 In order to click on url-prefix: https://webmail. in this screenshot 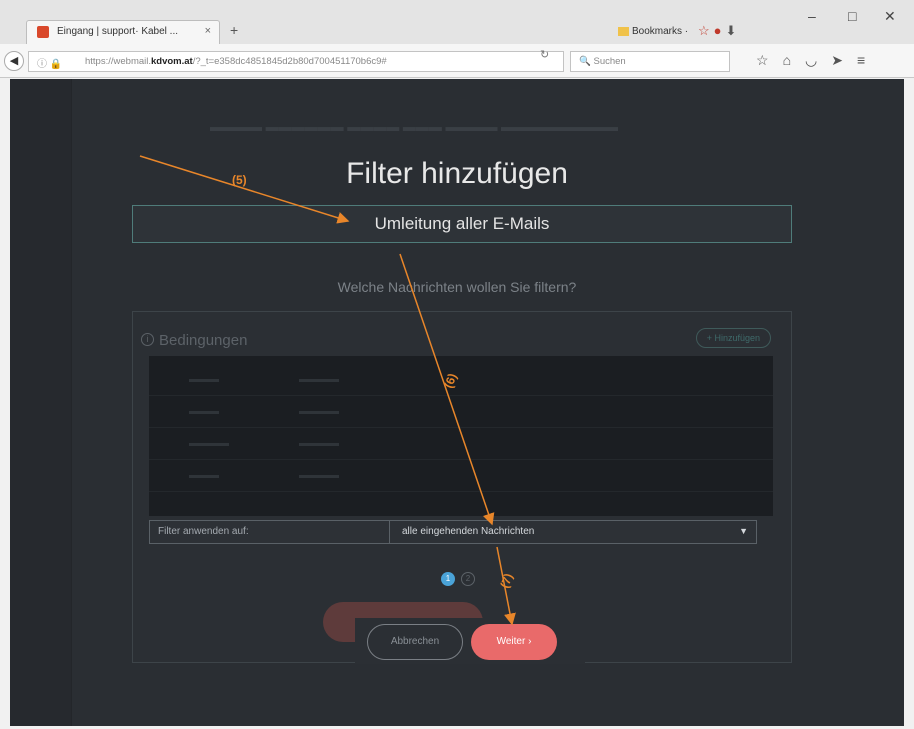, I will do `click(118, 61)`.